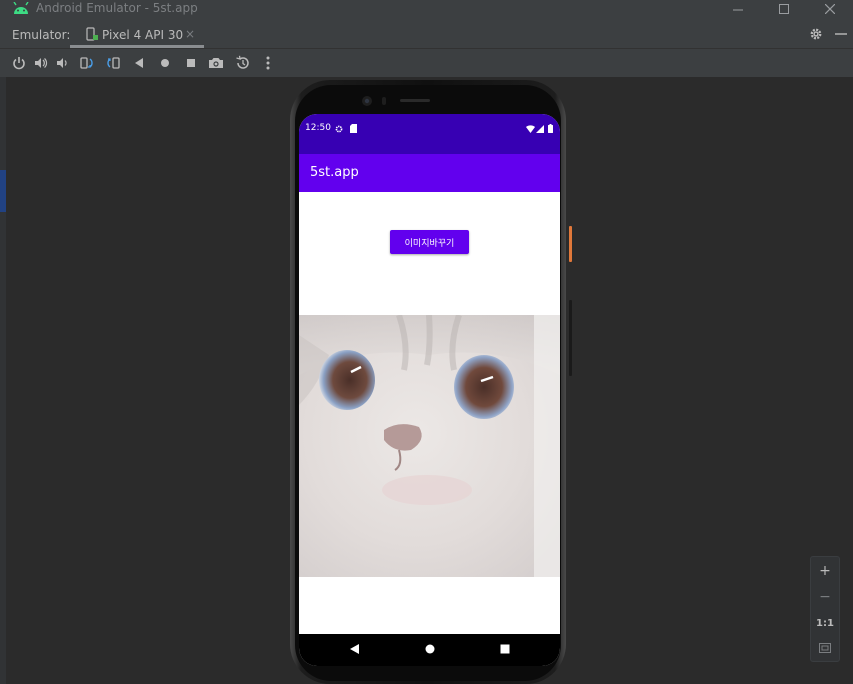  Describe the element at coordinates (540, 129) in the screenshot. I see `signal-icon` at that location.